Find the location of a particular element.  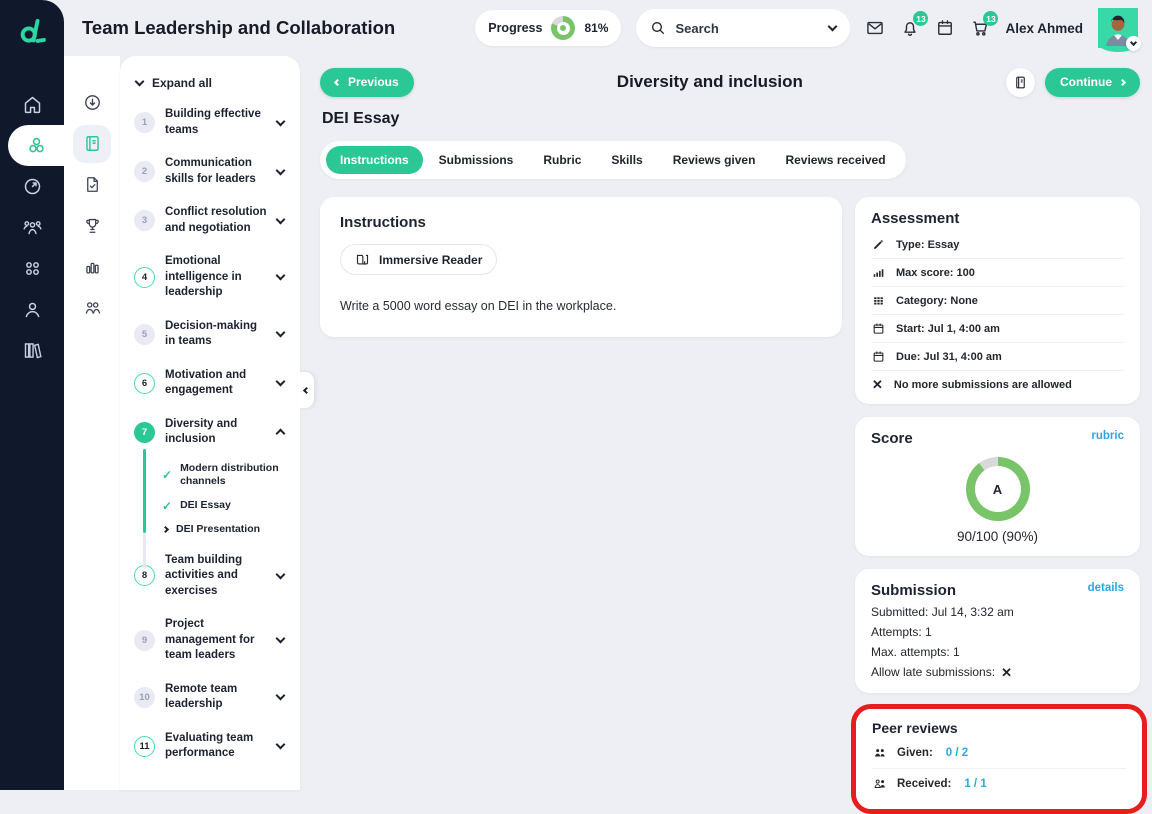

nav-library is located at coordinates (32, 350).